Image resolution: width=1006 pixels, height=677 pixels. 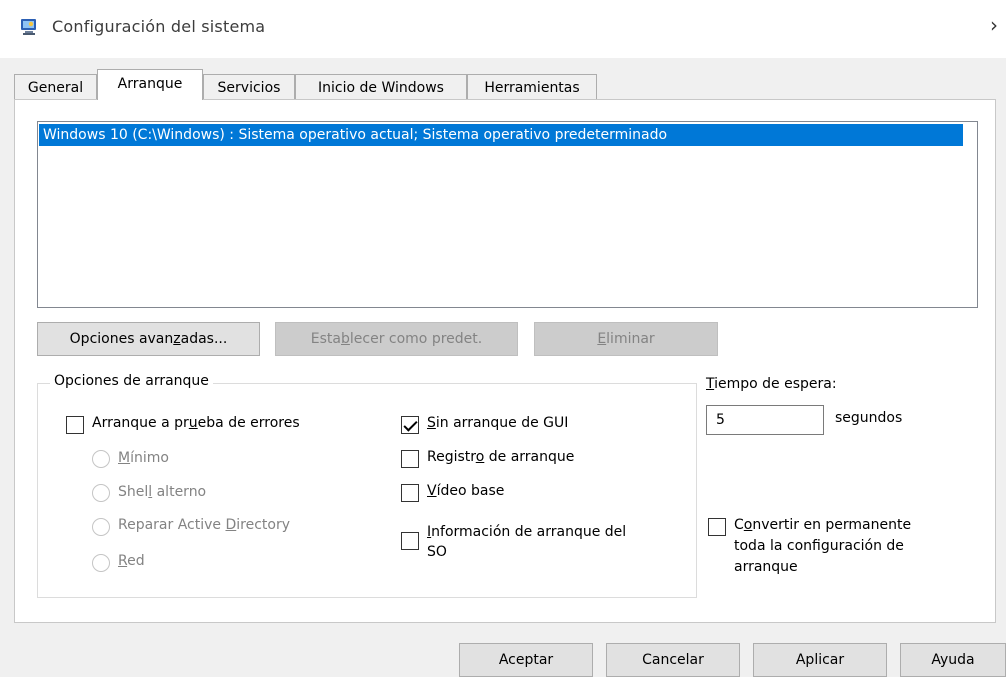 I want to click on label-text: Arranque a pr, so click(x=140, y=423).